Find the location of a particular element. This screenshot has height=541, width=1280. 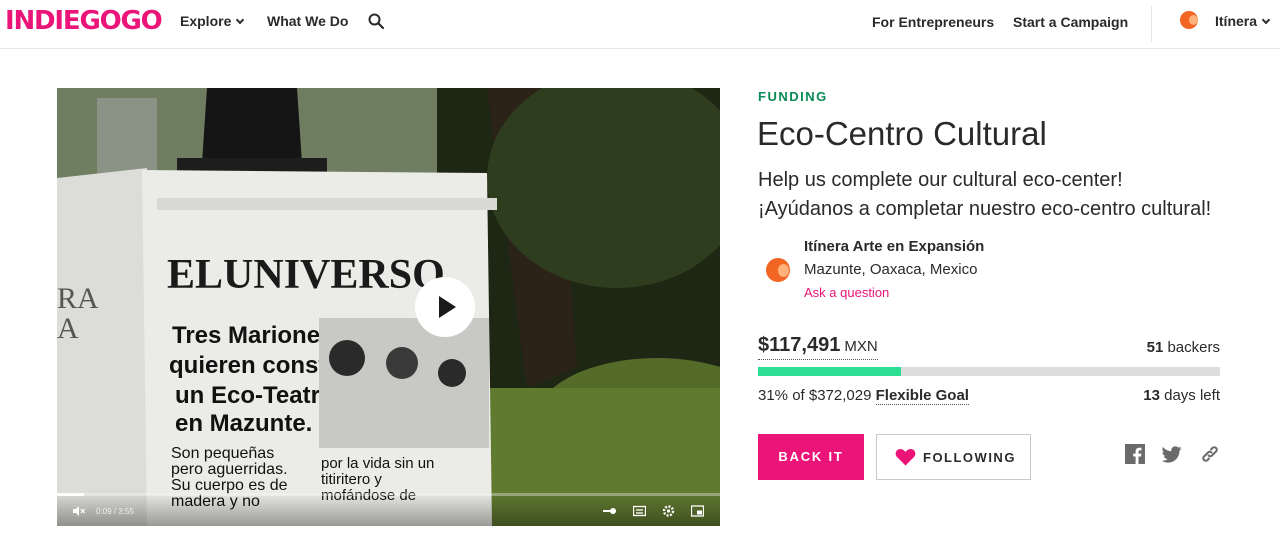

svg-text: titiritero y is located at coordinates (351, 479).